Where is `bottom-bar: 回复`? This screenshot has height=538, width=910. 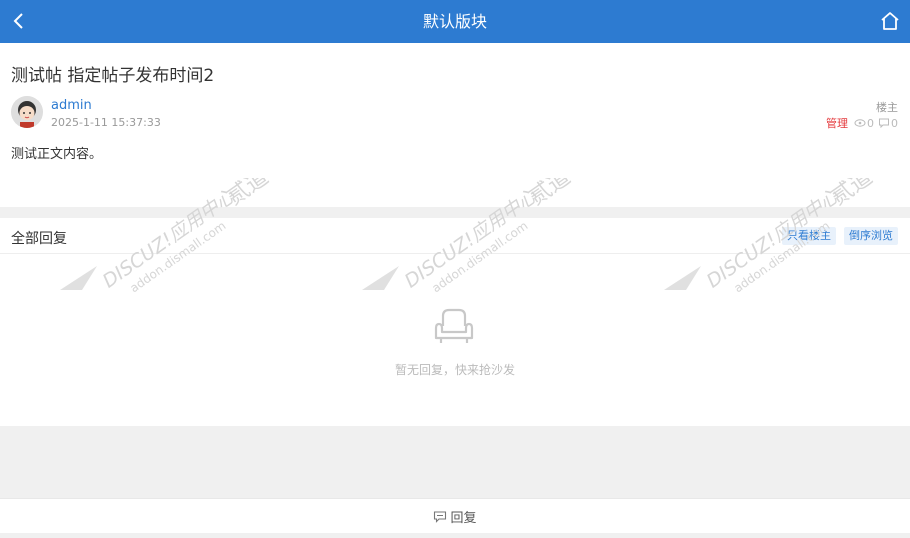 bottom-bar: 回复 is located at coordinates (455, 515).